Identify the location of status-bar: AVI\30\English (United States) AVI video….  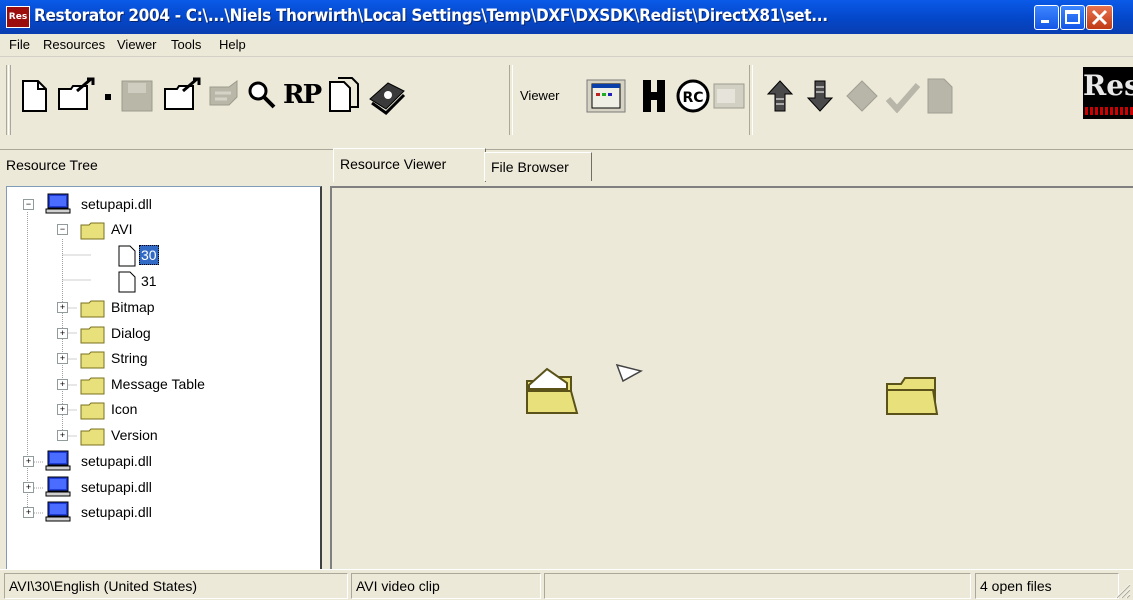
(566, 584).